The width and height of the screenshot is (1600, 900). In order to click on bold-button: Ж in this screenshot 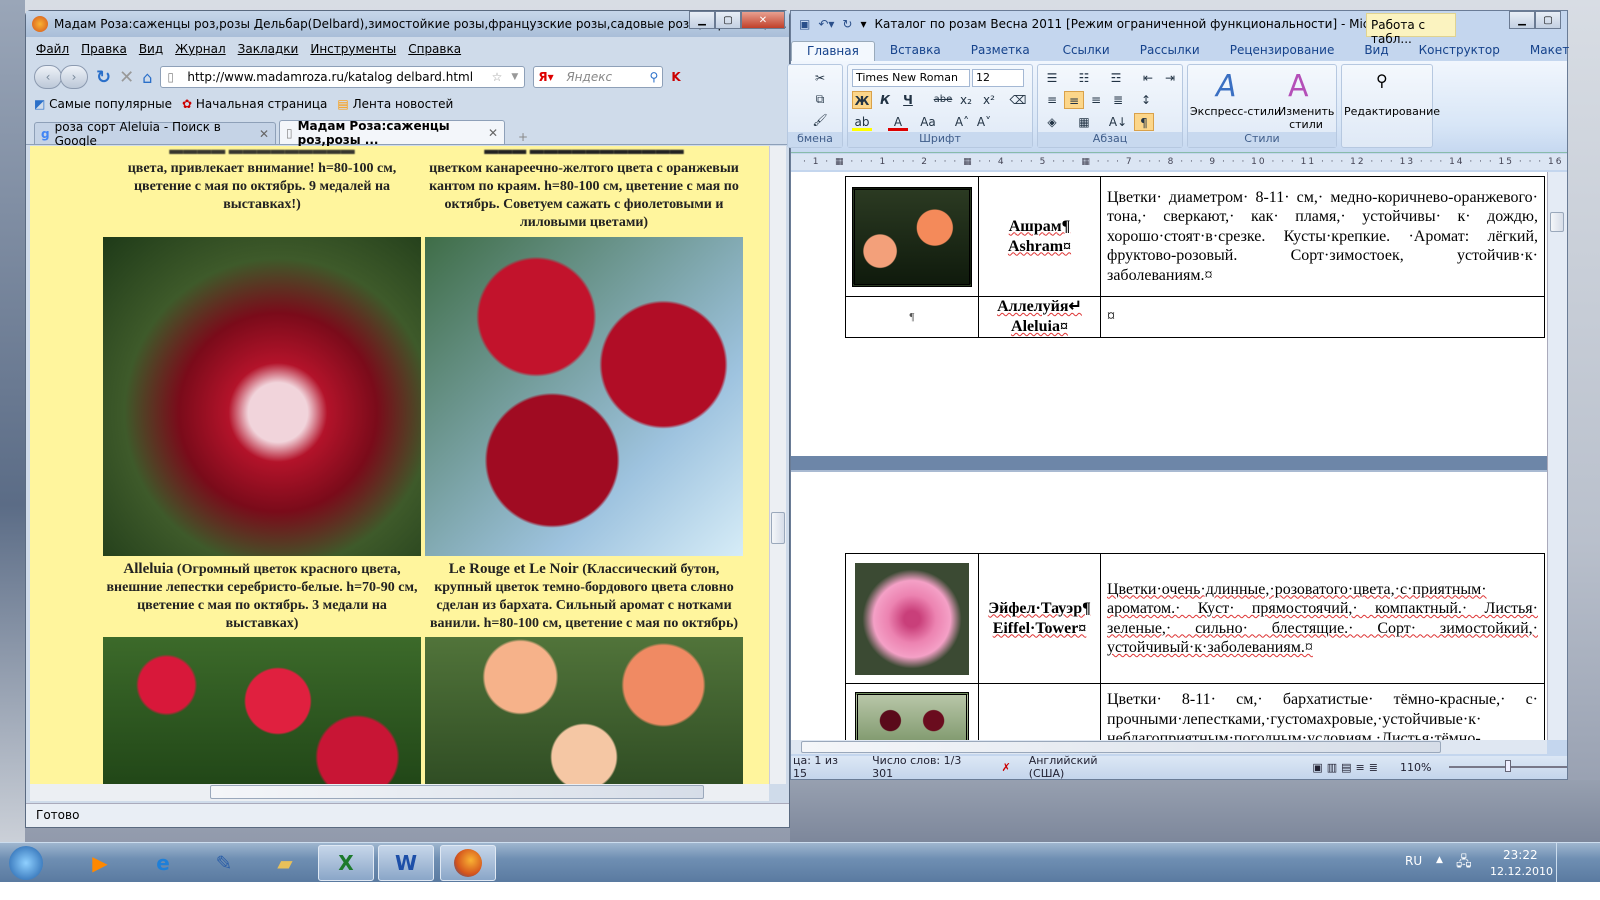, I will do `click(862, 100)`.